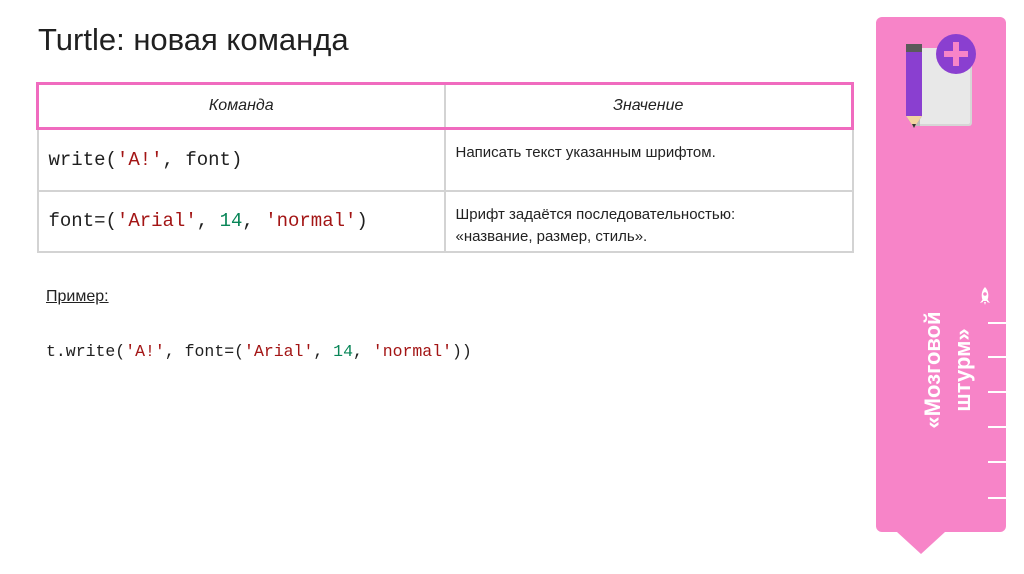  Describe the element at coordinates (648, 159) in the screenshot. I see `description-cell: Написать текст указанным шрифтом.` at that location.